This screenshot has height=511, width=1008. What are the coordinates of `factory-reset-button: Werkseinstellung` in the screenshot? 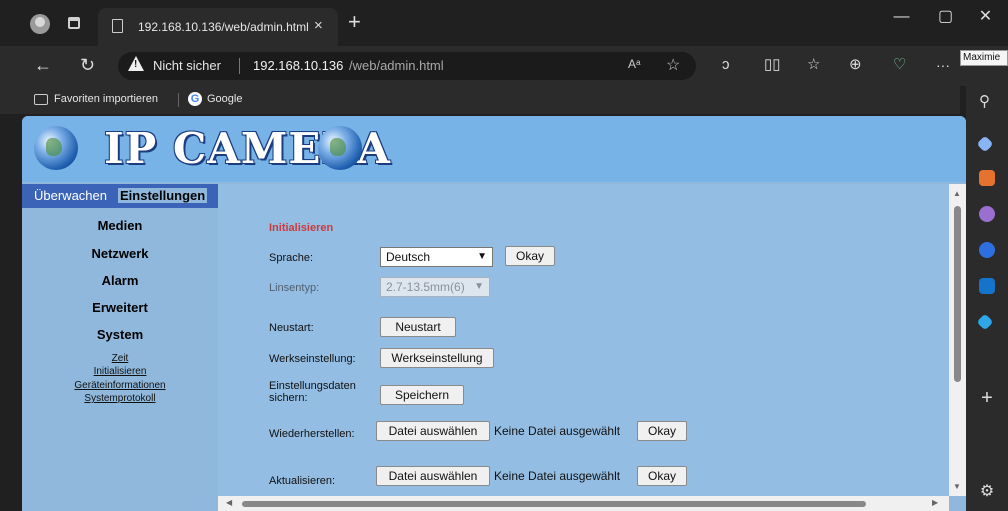 It's located at (437, 358).